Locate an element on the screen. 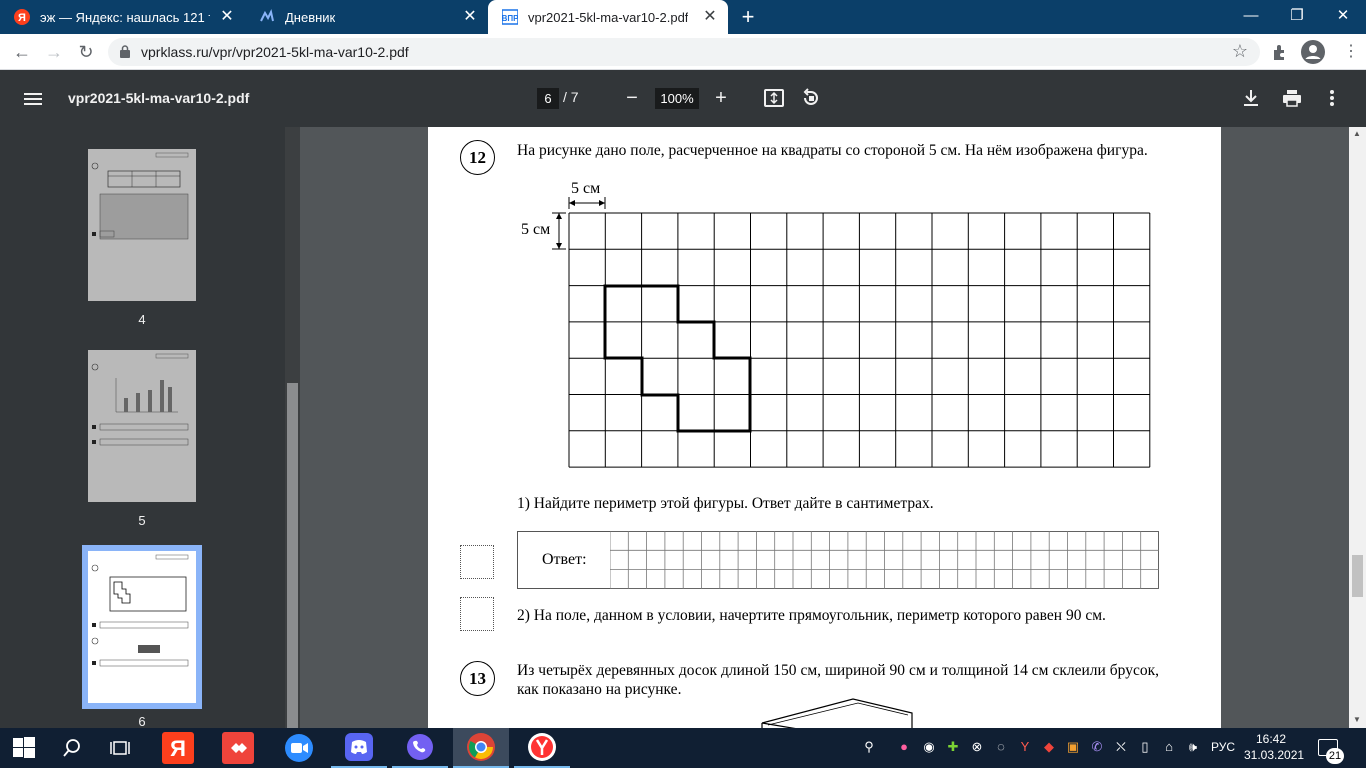 The height and width of the screenshot is (768, 1366). print-icon is located at coordinates (1292, 98).